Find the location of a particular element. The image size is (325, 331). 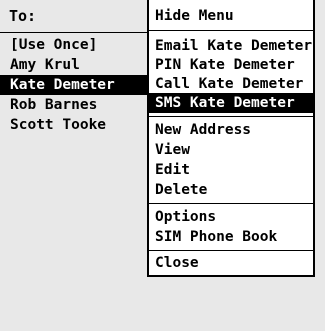

contact-item-kate-demeter: Kate Demeter is located at coordinates (73, 85).